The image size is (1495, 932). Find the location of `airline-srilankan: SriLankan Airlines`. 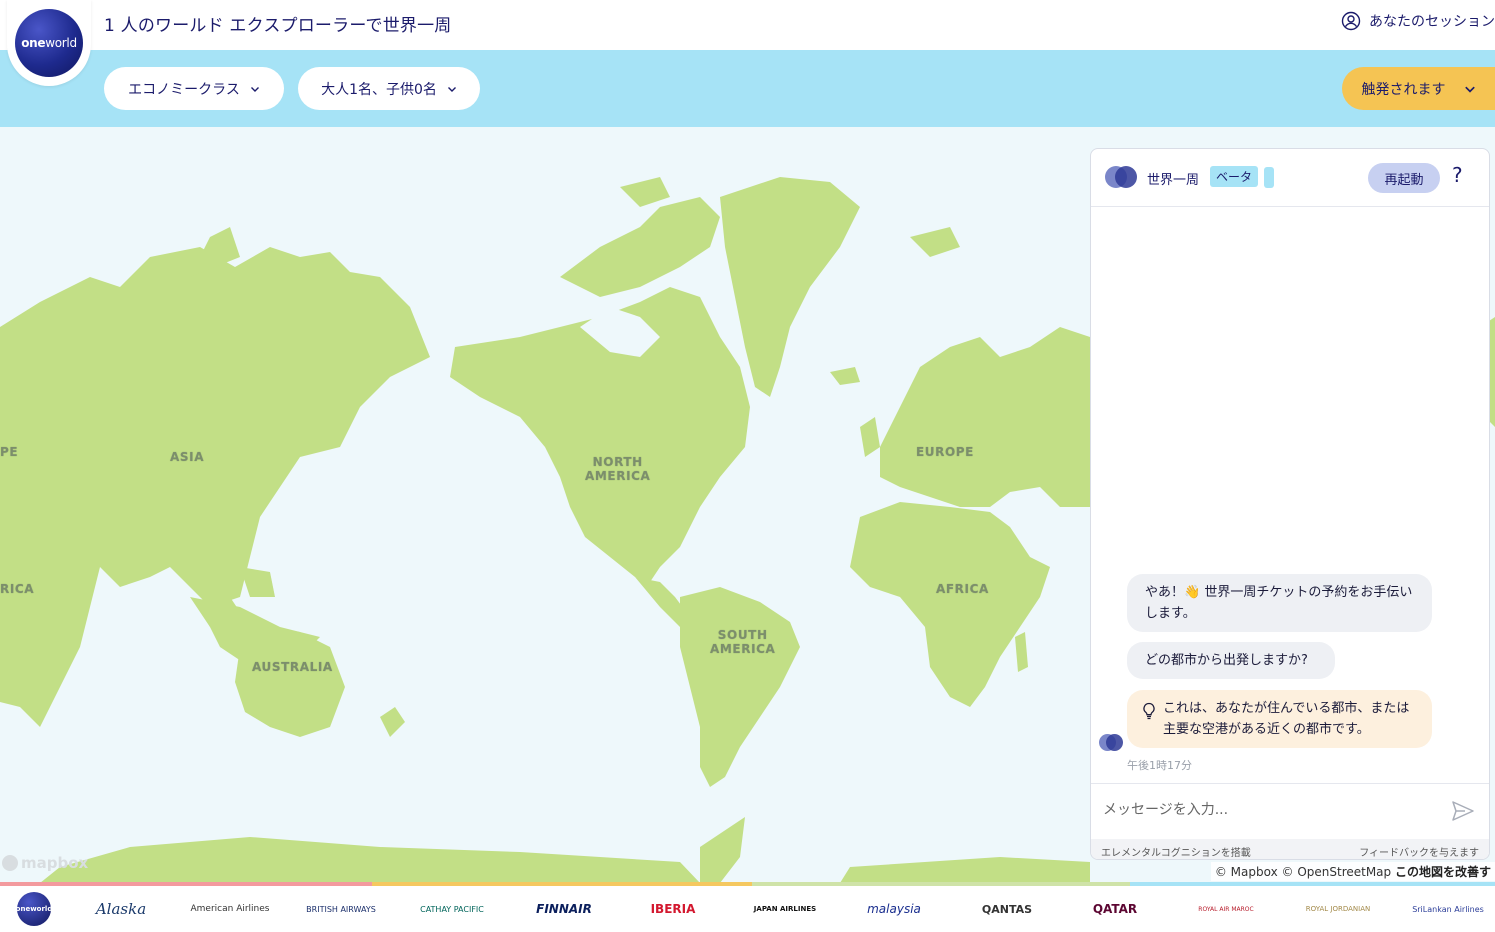

airline-srilankan: SriLankan Airlines is located at coordinates (1448, 909).